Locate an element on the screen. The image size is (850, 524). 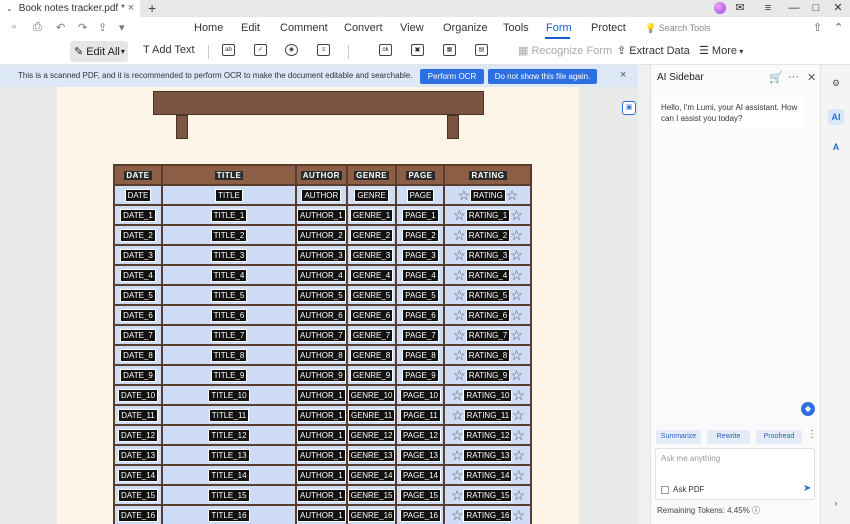
date-field: DATE_8 is located at coordinates (138, 355).